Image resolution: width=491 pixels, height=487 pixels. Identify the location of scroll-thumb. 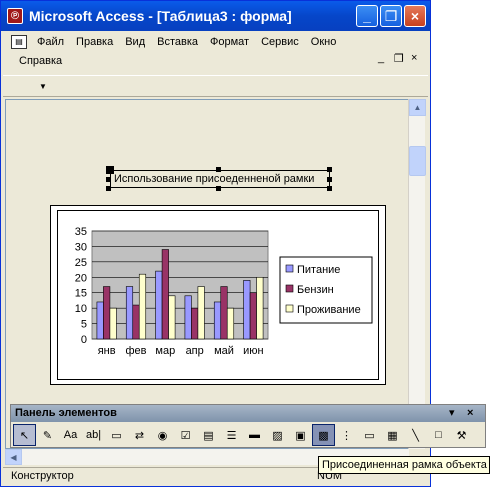
(417, 161).